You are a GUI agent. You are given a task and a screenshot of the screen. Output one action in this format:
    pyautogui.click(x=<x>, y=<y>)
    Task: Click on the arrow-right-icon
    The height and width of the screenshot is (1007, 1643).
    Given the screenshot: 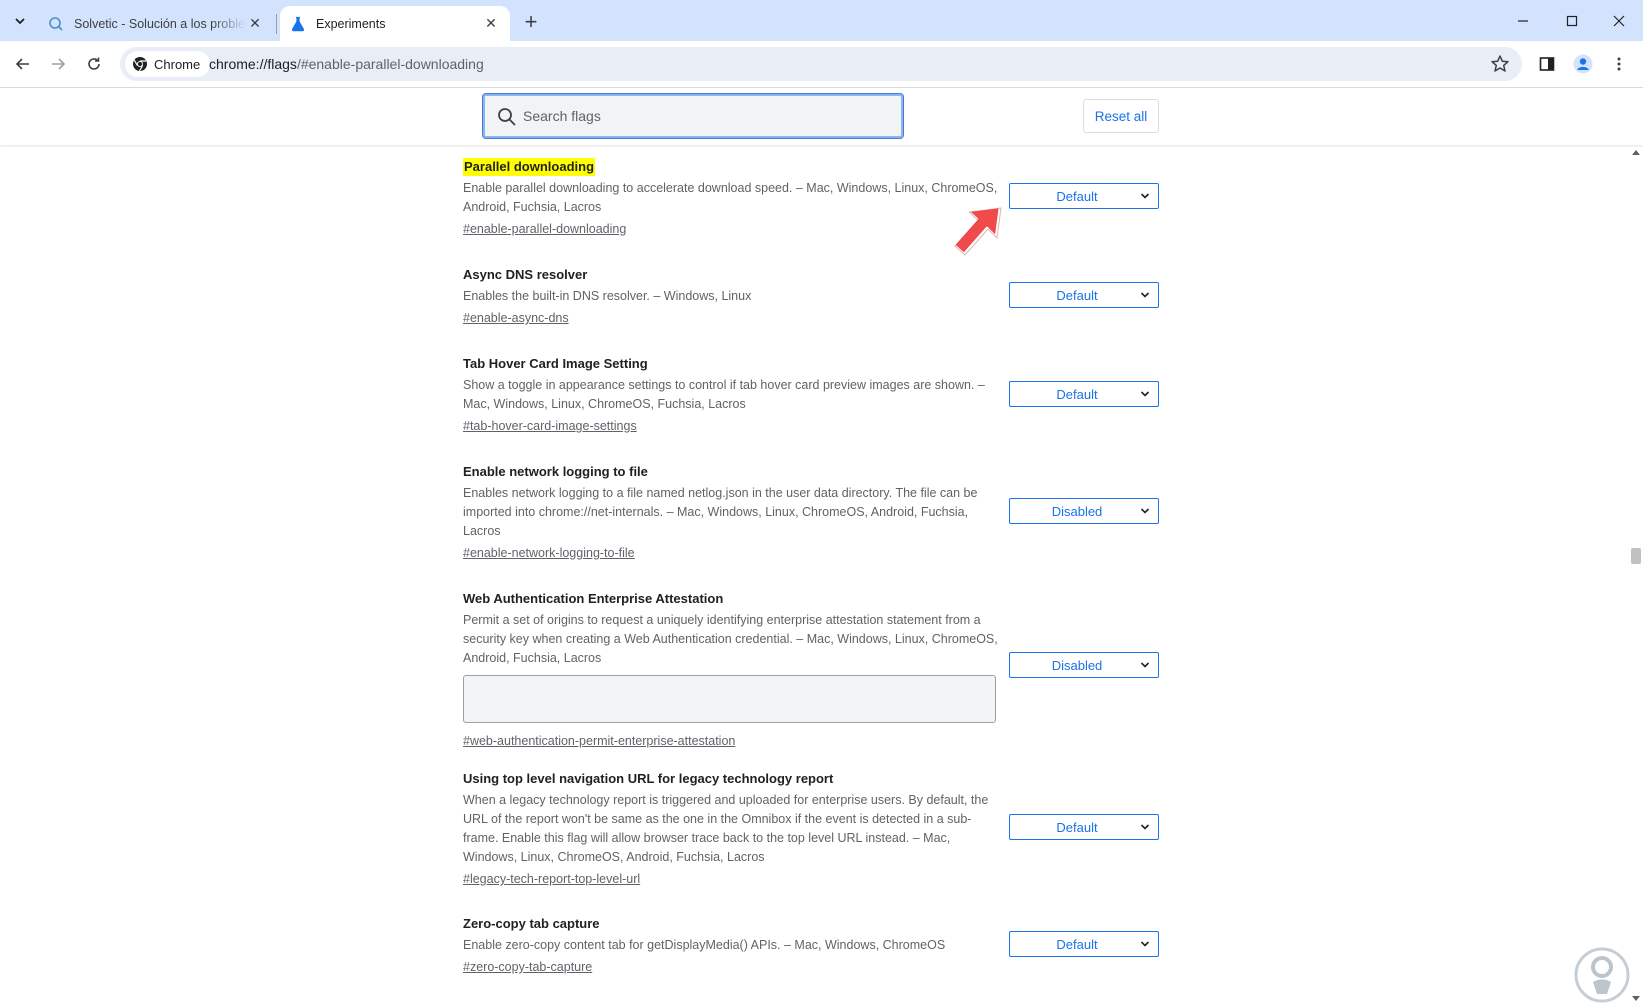 What is the action you would take?
    pyautogui.click(x=59, y=64)
    